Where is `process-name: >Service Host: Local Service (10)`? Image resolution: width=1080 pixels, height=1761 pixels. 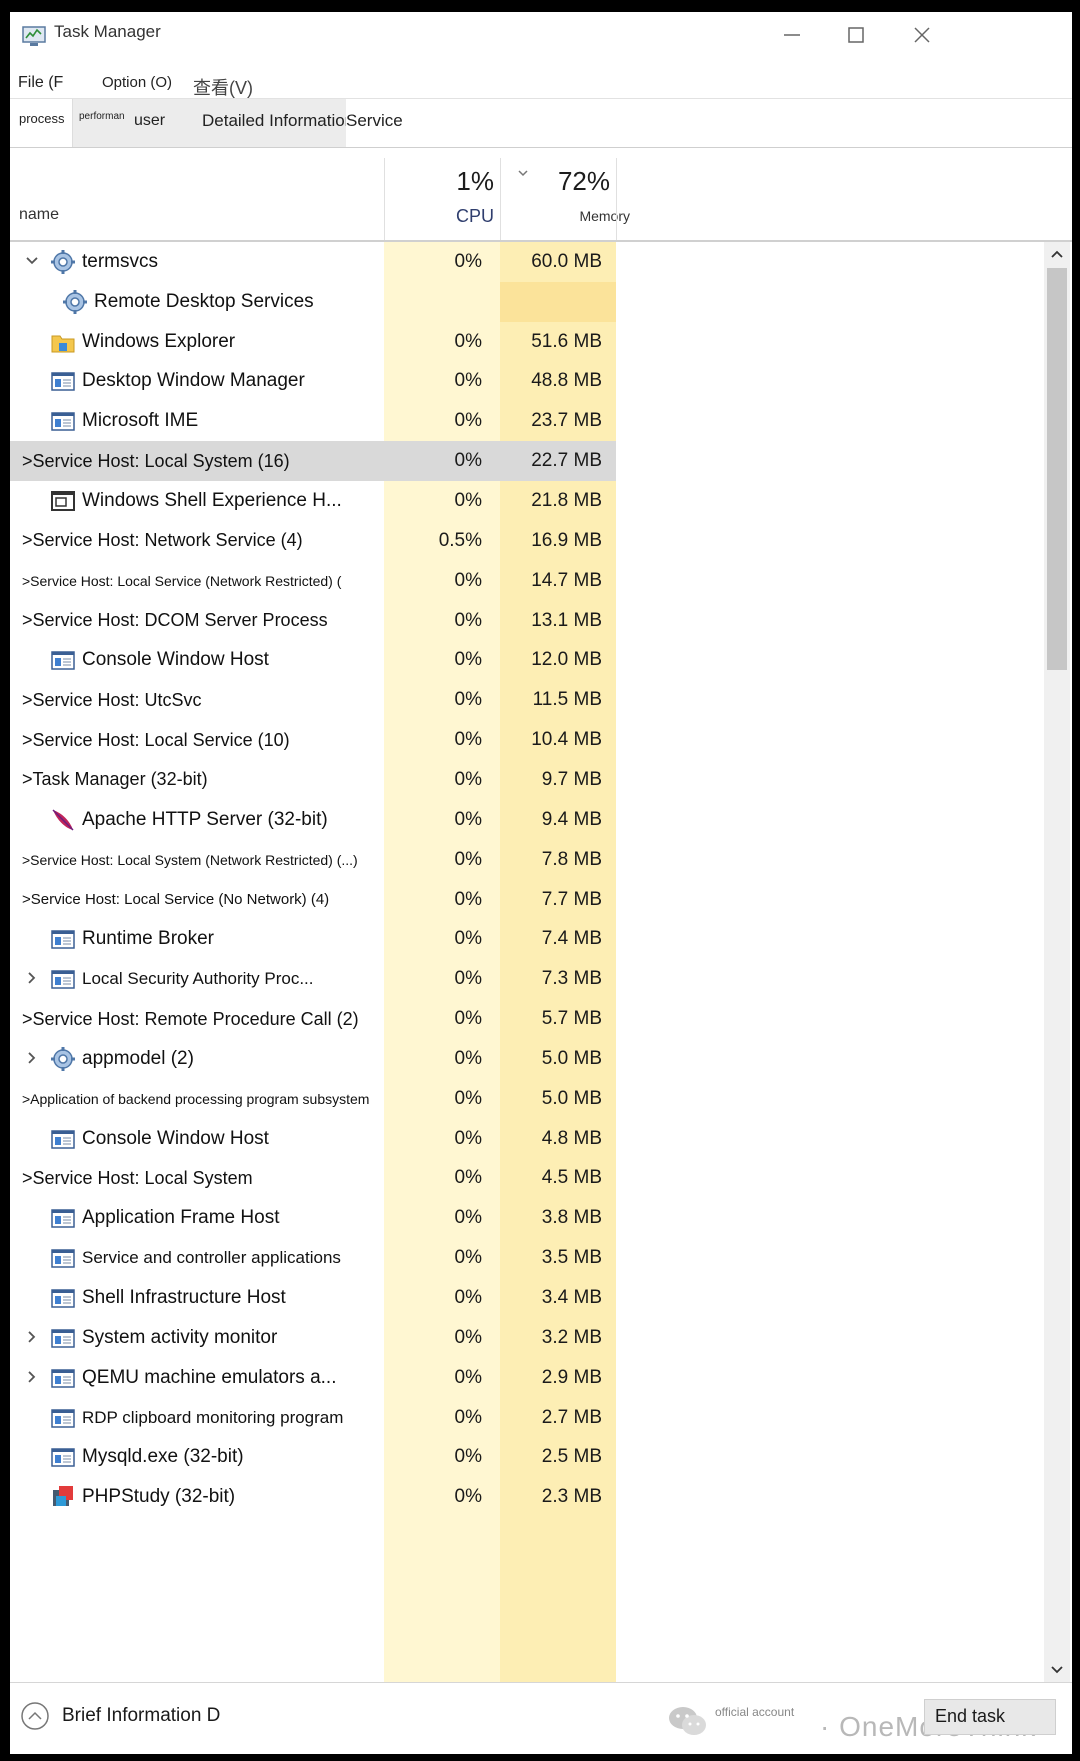 process-name: >Service Host: Local Service (10) is located at coordinates (156, 739).